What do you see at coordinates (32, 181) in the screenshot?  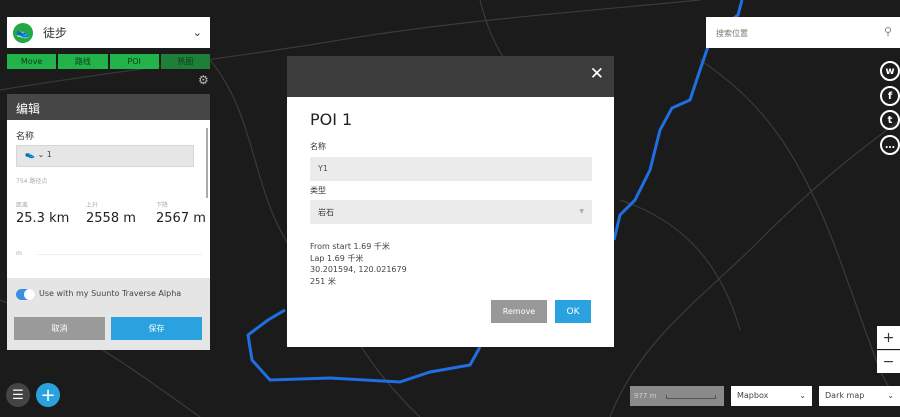 I see `waypoints-count: 754 路径点` at bounding box center [32, 181].